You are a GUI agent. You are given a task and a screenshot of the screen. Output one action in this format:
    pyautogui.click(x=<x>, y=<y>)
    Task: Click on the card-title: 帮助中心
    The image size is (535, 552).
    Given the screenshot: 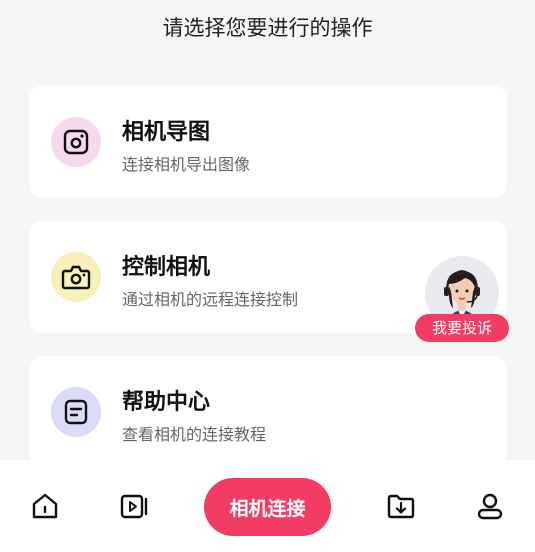 What is the action you would take?
    pyautogui.click(x=166, y=402)
    